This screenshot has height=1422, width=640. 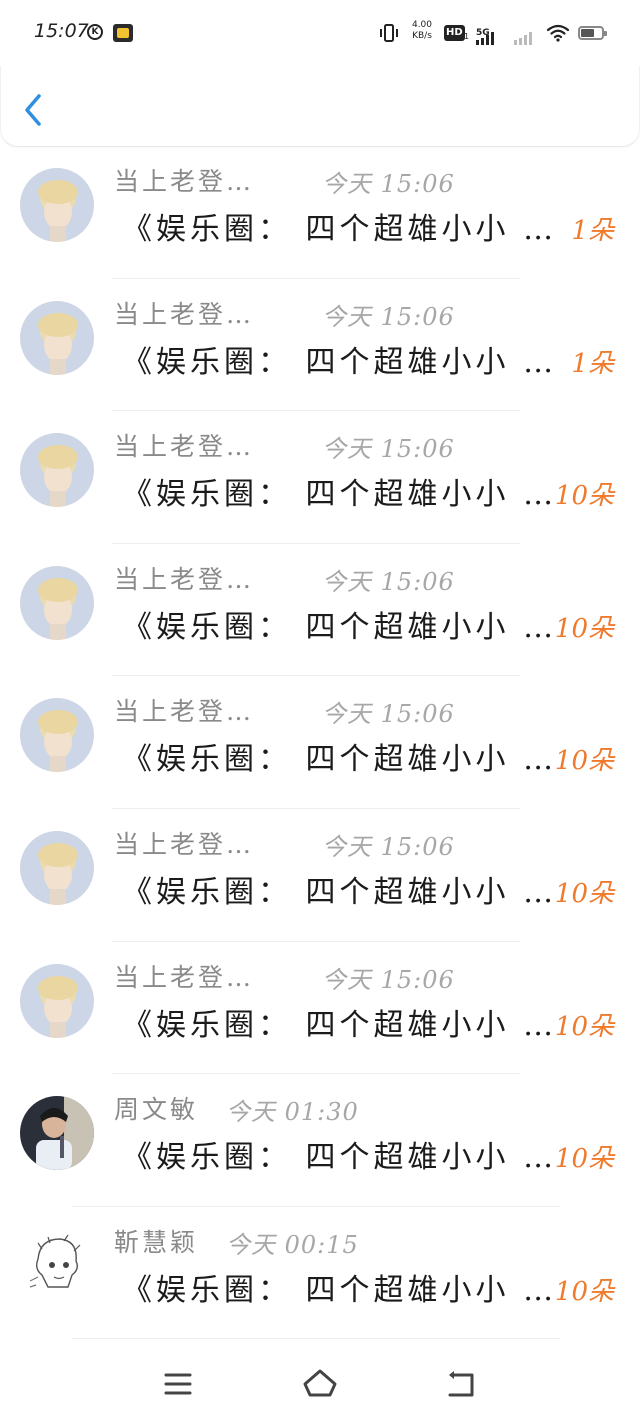 What do you see at coordinates (61, 31) in the screenshot?
I see `status-time: 15:07` at bounding box center [61, 31].